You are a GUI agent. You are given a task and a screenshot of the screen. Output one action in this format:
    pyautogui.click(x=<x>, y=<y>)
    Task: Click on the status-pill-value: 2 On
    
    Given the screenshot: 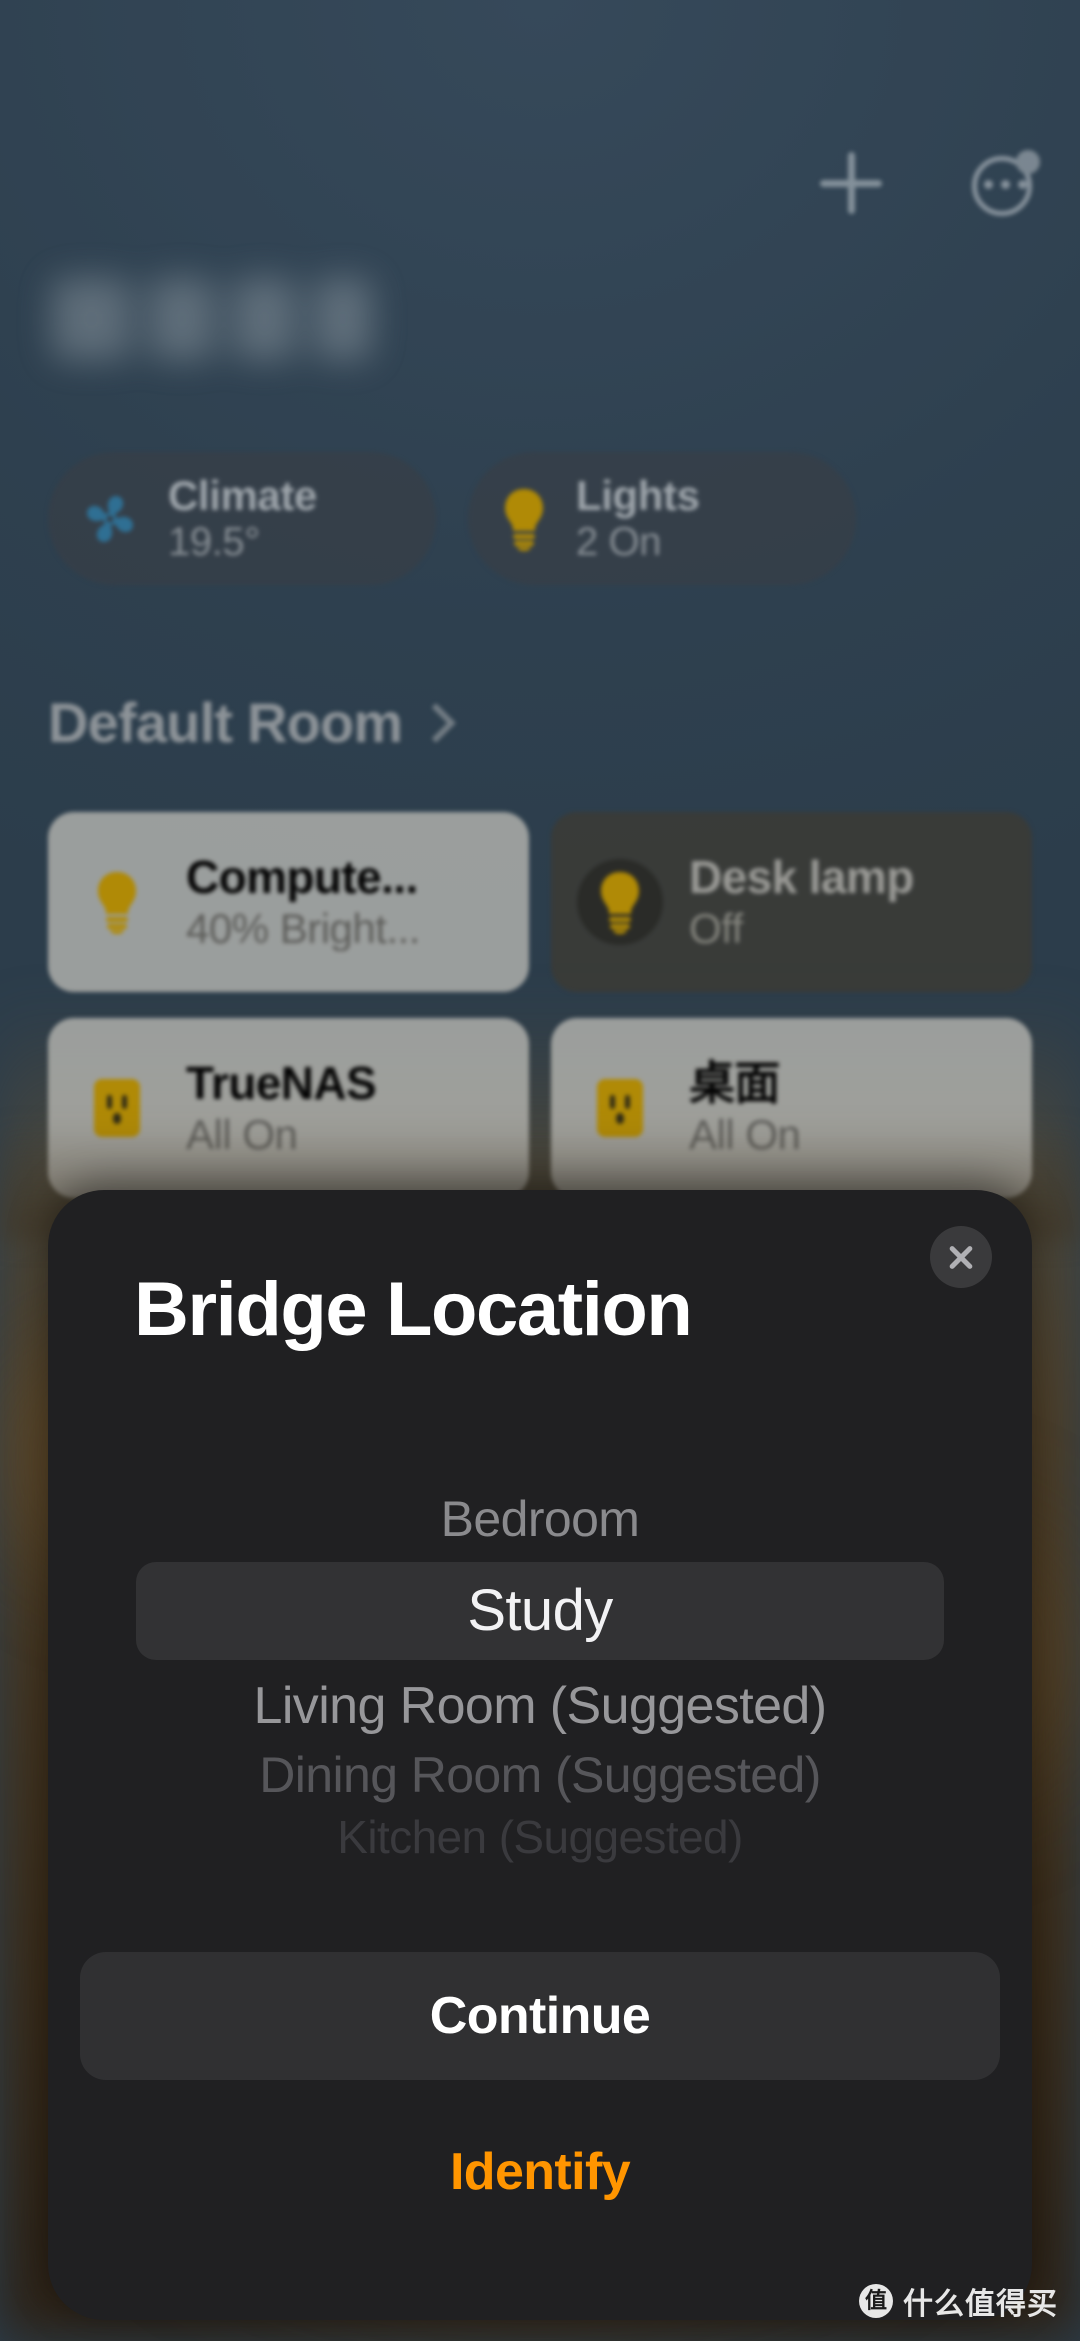 What is the action you would take?
    pyautogui.click(x=619, y=541)
    